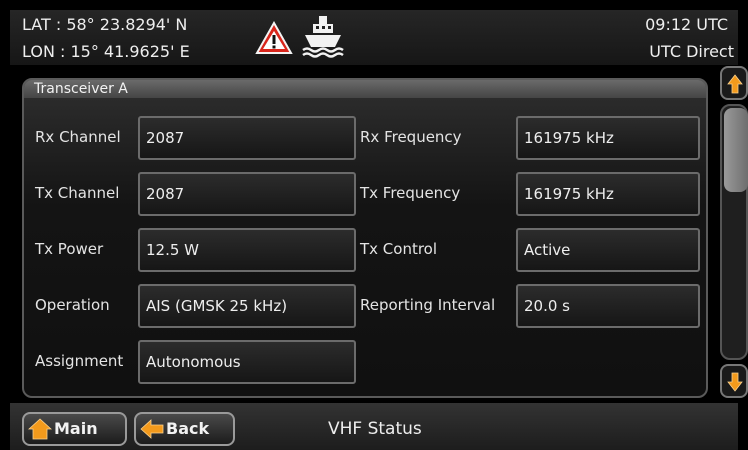 The width and height of the screenshot is (748, 450). I want to click on back-button-label: Back, so click(188, 428).